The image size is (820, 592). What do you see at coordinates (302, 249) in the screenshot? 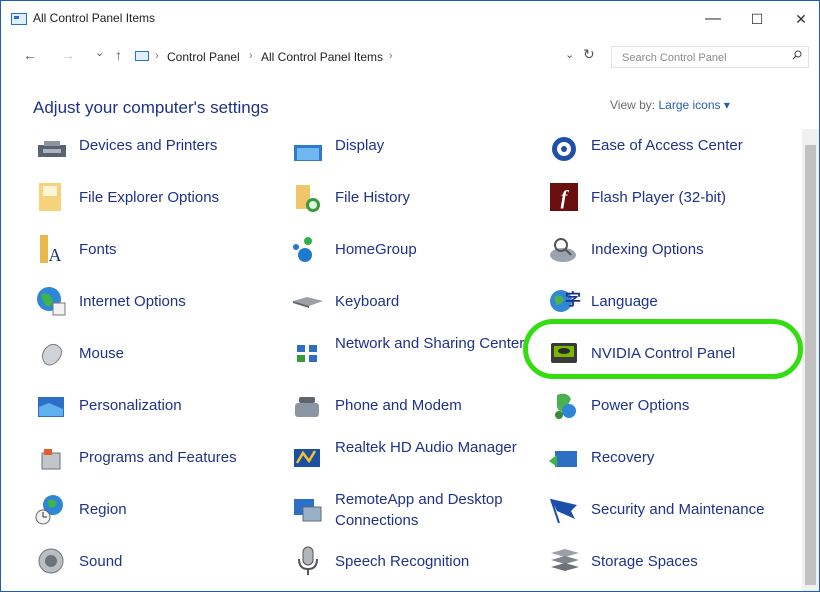
I see `homegroup-icon` at bounding box center [302, 249].